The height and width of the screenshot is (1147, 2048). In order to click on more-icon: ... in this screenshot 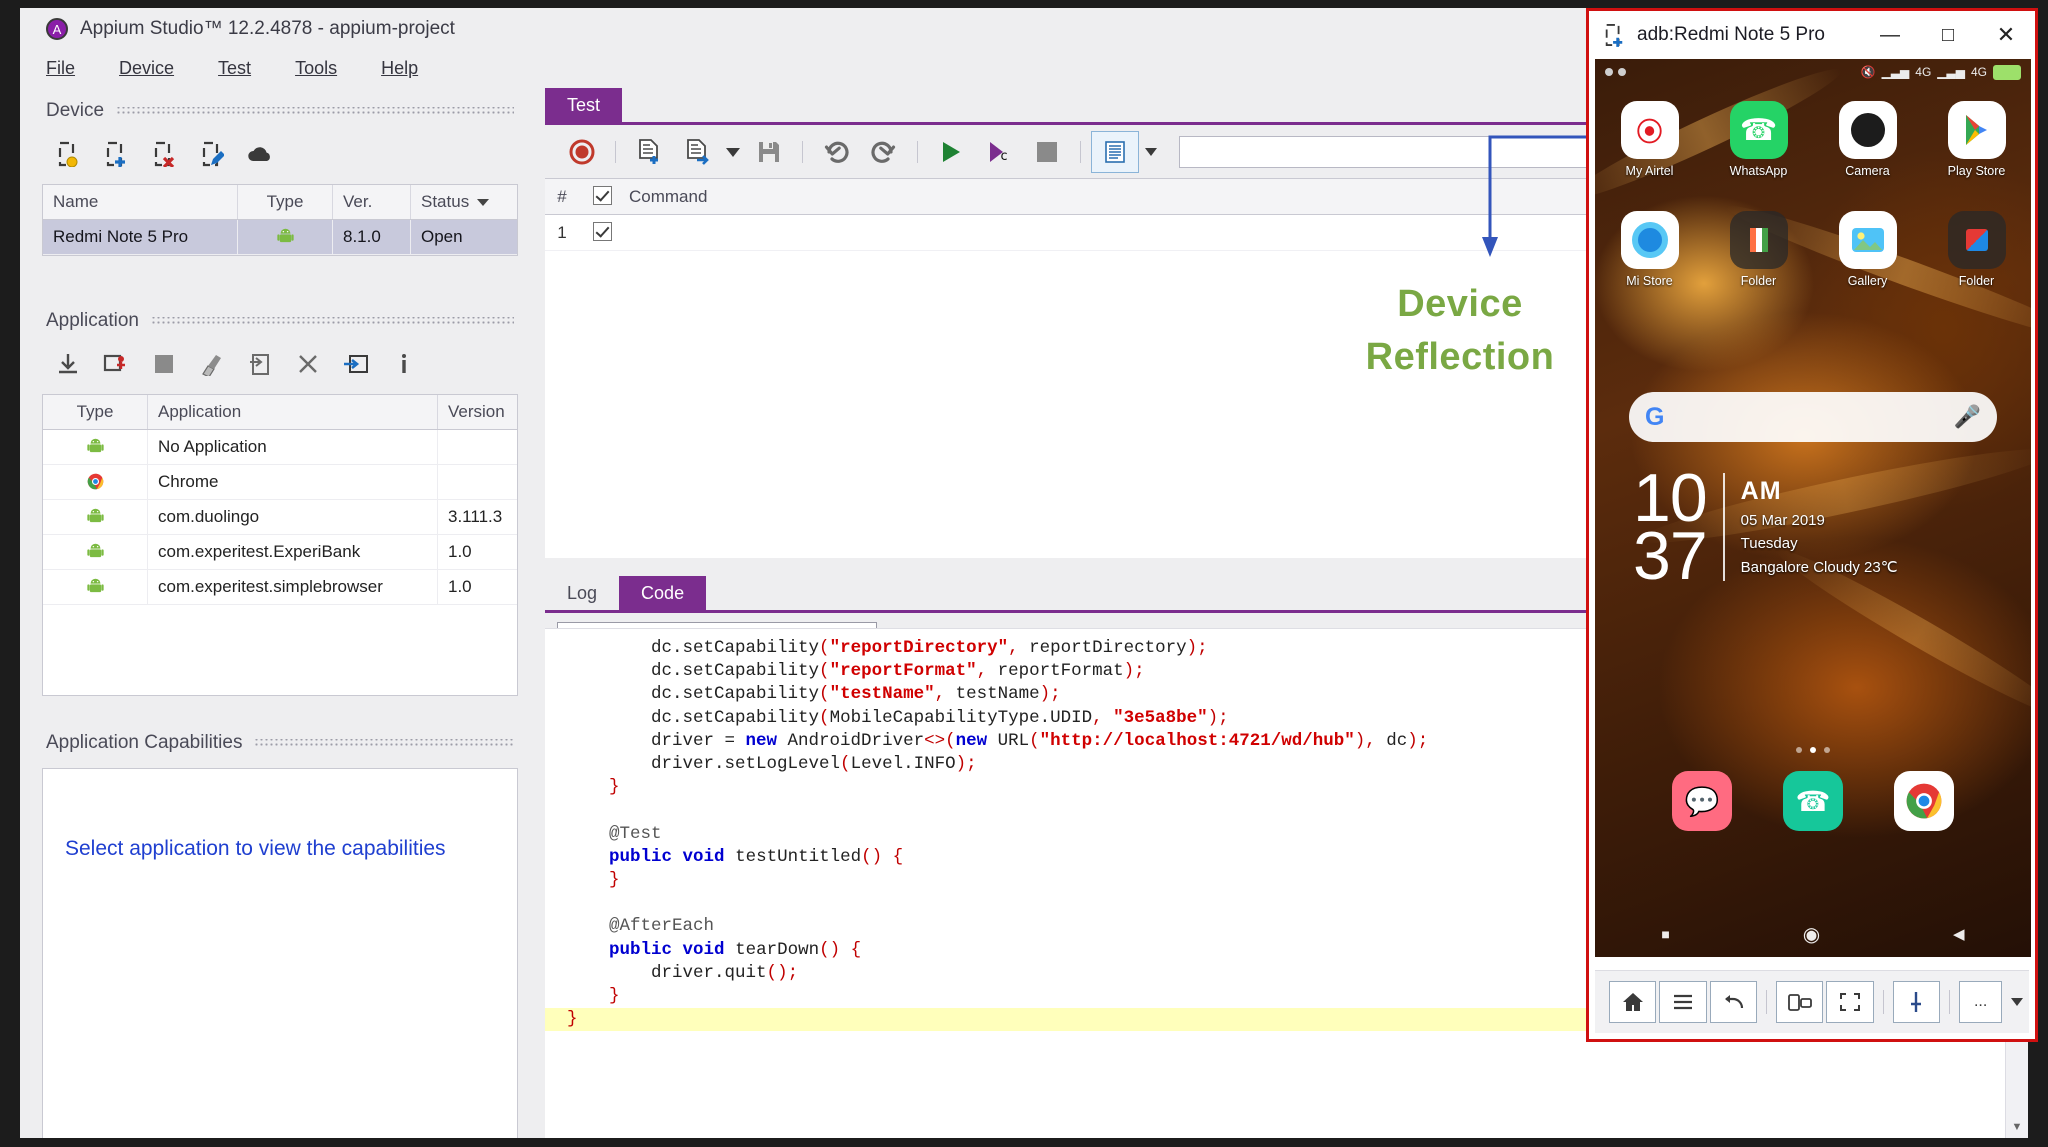, I will do `click(1980, 1002)`.